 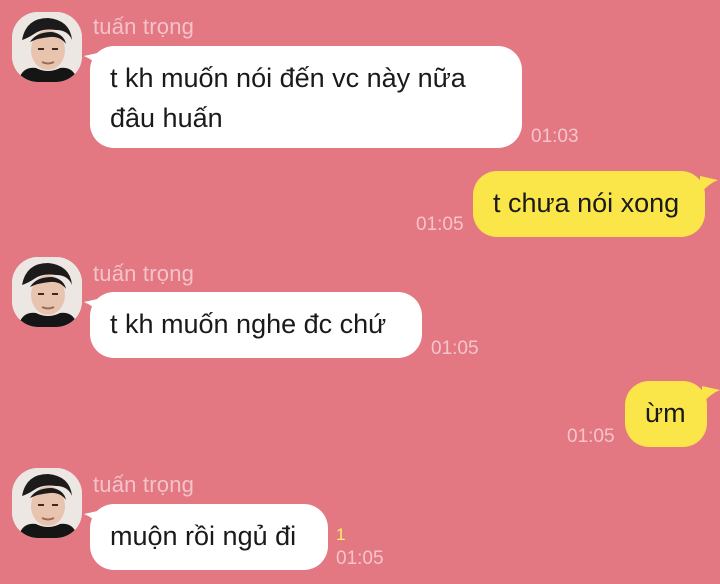 What do you see at coordinates (166, 118) in the screenshot?
I see `message-text: đâu huấn` at bounding box center [166, 118].